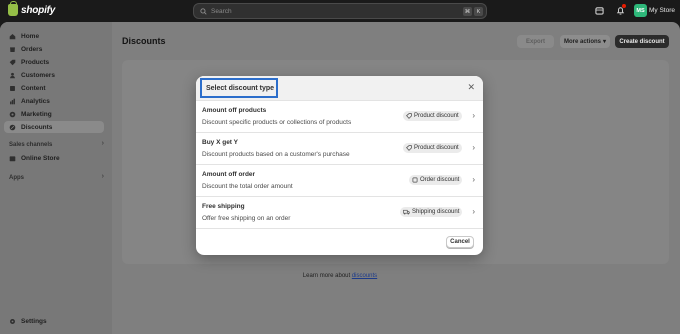 This screenshot has width=680, height=334. What do you see at coordinates (229, 174) in the screenshot?
I see `option-title: Amount off order` at bounding box center [229, 174].